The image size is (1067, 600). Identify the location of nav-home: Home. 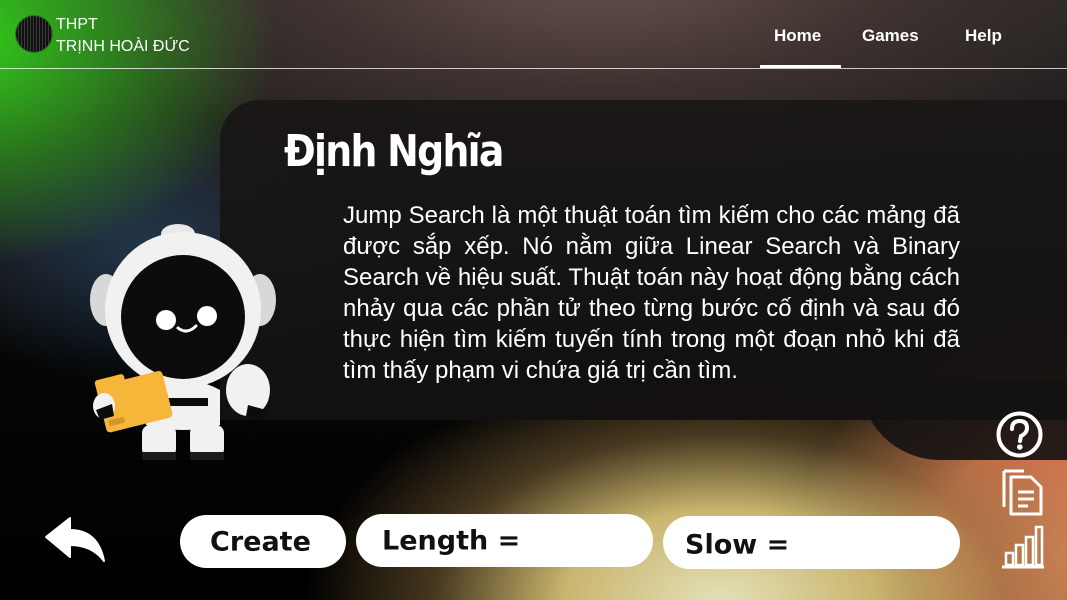
(797, 36).